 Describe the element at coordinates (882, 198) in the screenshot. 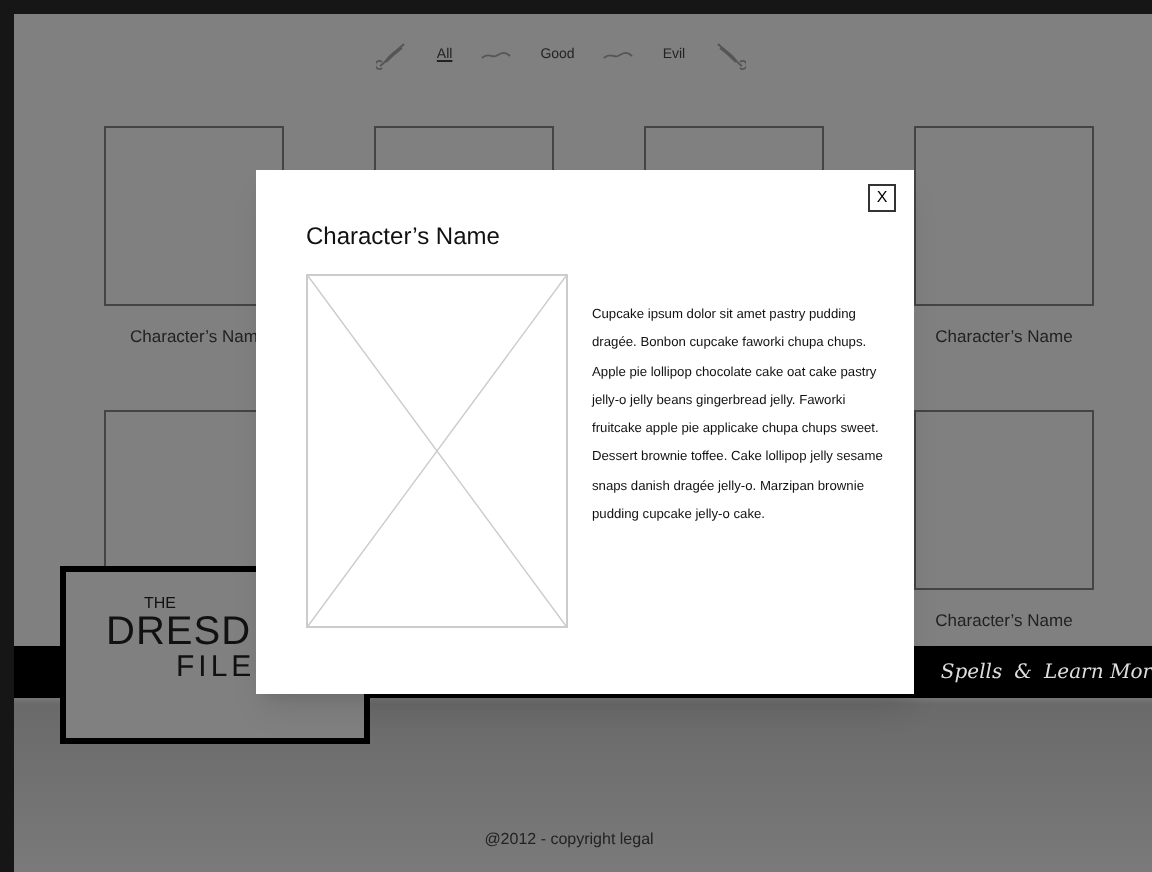

I see `close-button: X` at that location.